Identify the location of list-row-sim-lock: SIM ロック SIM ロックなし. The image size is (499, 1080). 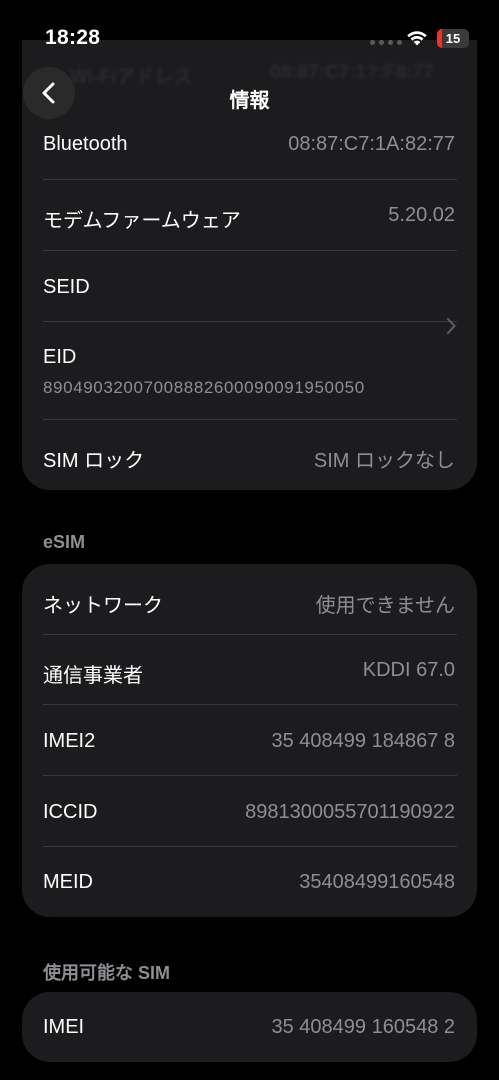
(249, 455).